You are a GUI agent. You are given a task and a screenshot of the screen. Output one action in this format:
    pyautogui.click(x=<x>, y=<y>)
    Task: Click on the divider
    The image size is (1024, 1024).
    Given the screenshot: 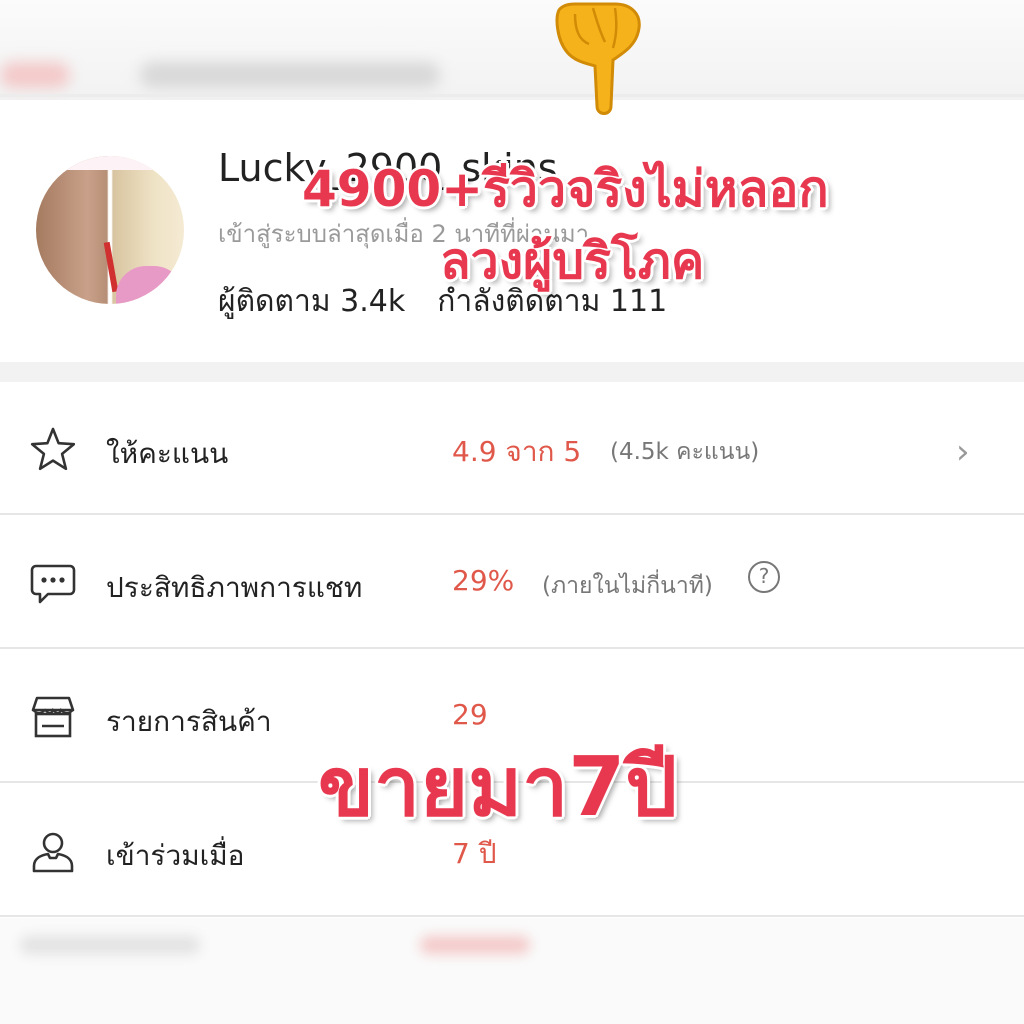 What is the action you would take?
    pyautogui.click(x=512, y=95)
    